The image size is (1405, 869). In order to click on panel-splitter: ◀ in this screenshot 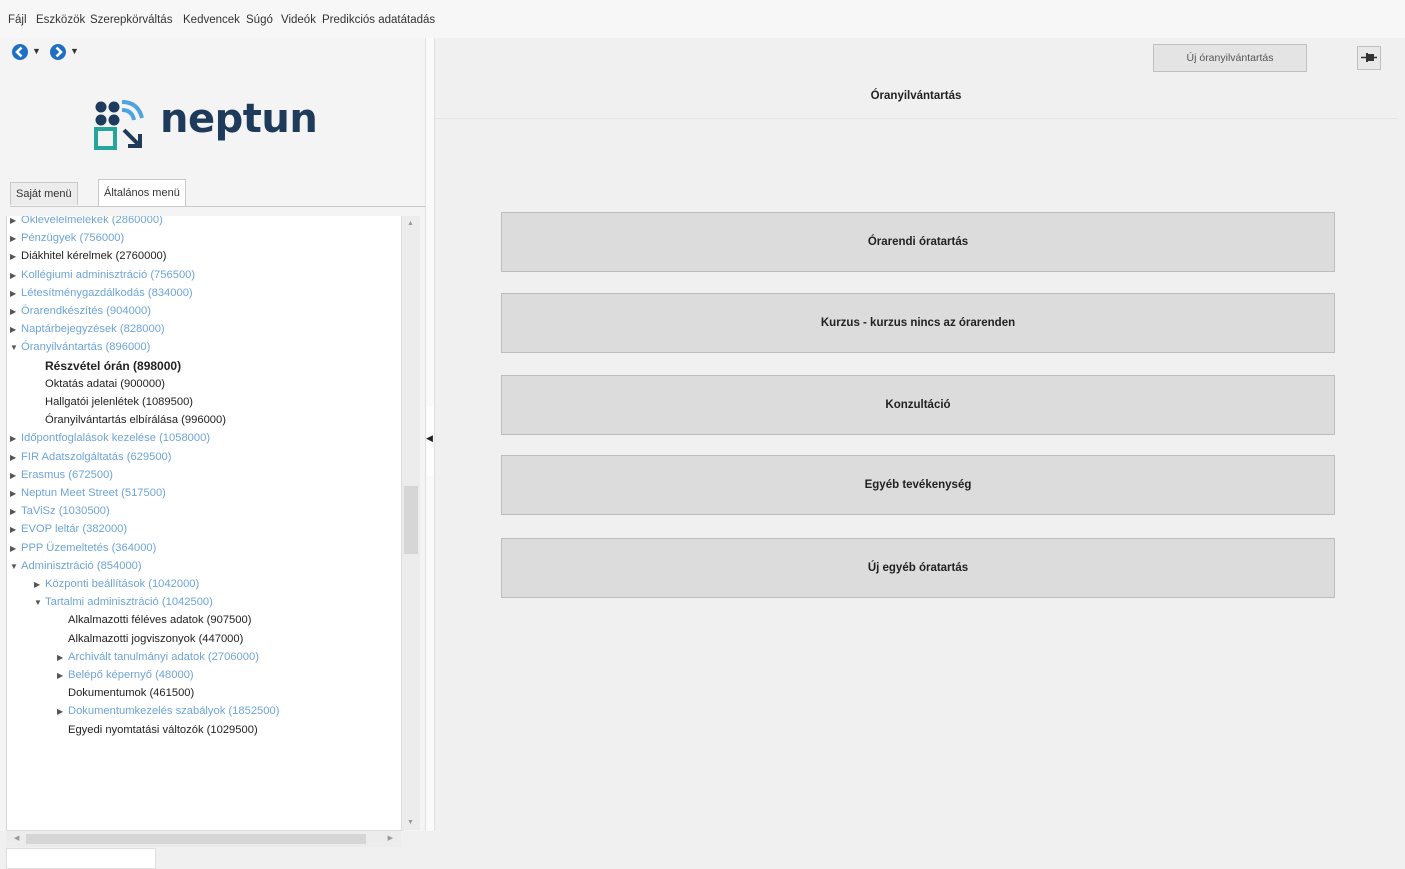, I will do `click(430, 434)`.